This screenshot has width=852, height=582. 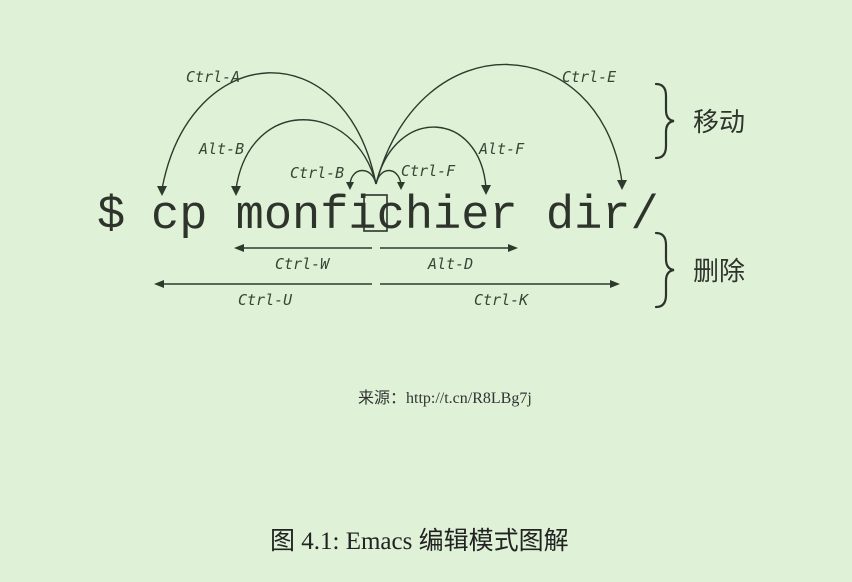 What do you see at coordinates (615, 284) in the screenshot?
I see `arrowhead-ctrl-k` at bounding box center [615, 284].